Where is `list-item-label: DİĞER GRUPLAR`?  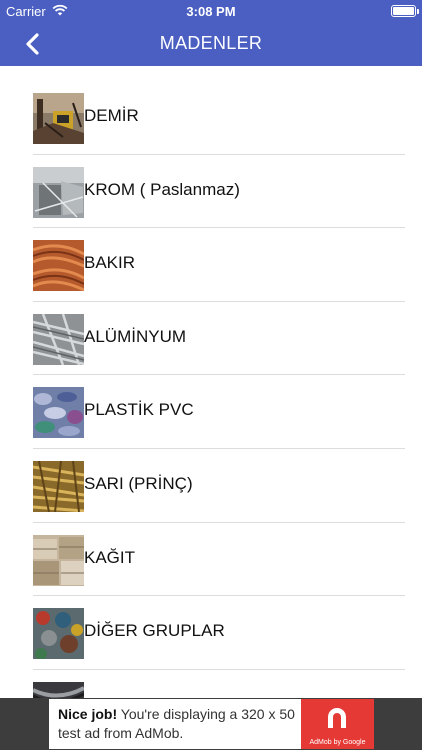
list-item-label: DİĞER GRUPLAR is located at coordinates (154, 631).